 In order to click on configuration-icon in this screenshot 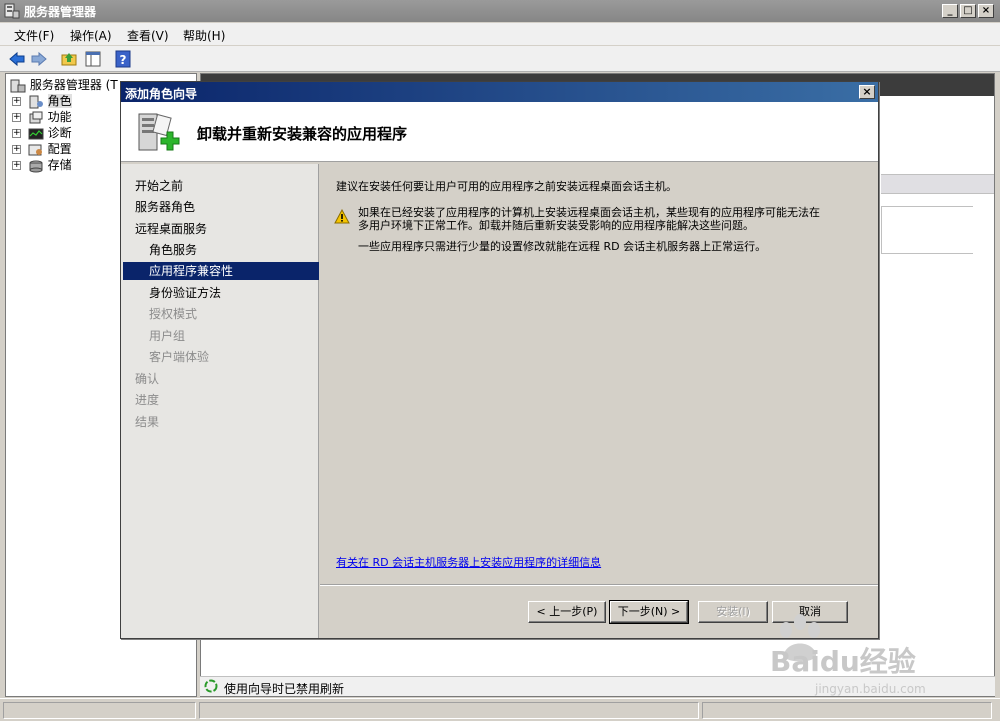, I will do `click(36, 150)`.